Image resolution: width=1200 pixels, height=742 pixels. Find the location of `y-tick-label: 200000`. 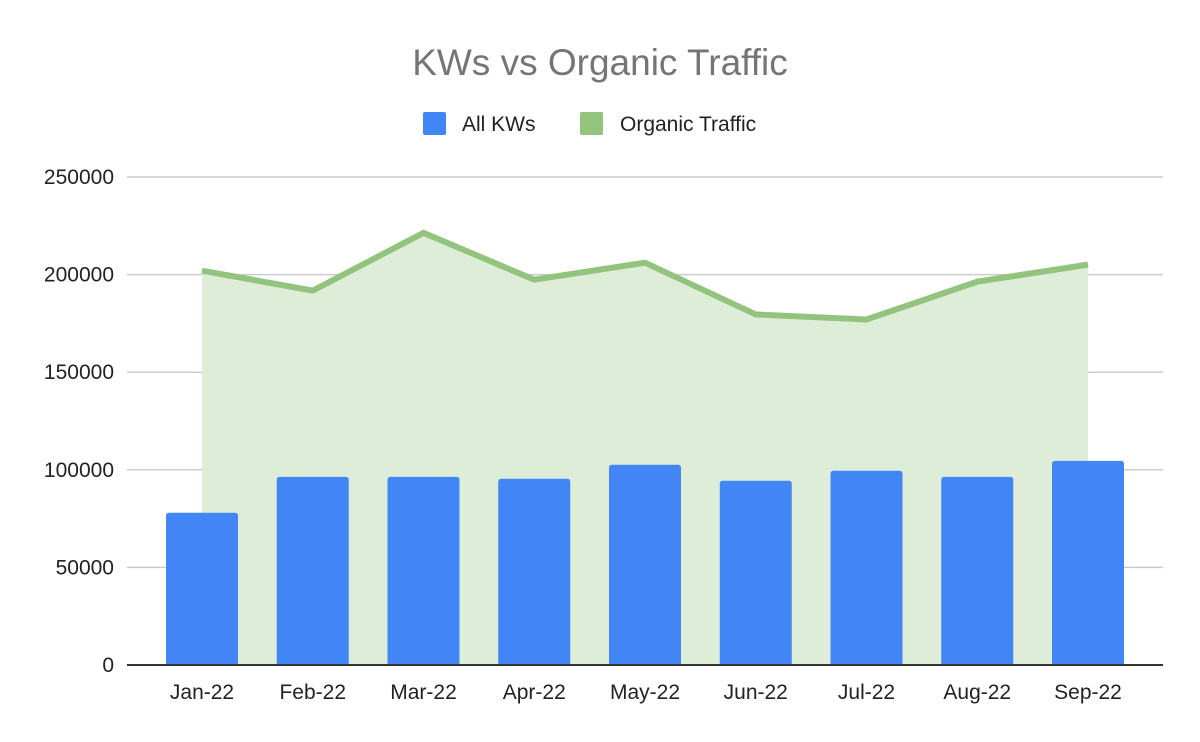

y-tick-label: 200000 is located at coordinates (79, 275).